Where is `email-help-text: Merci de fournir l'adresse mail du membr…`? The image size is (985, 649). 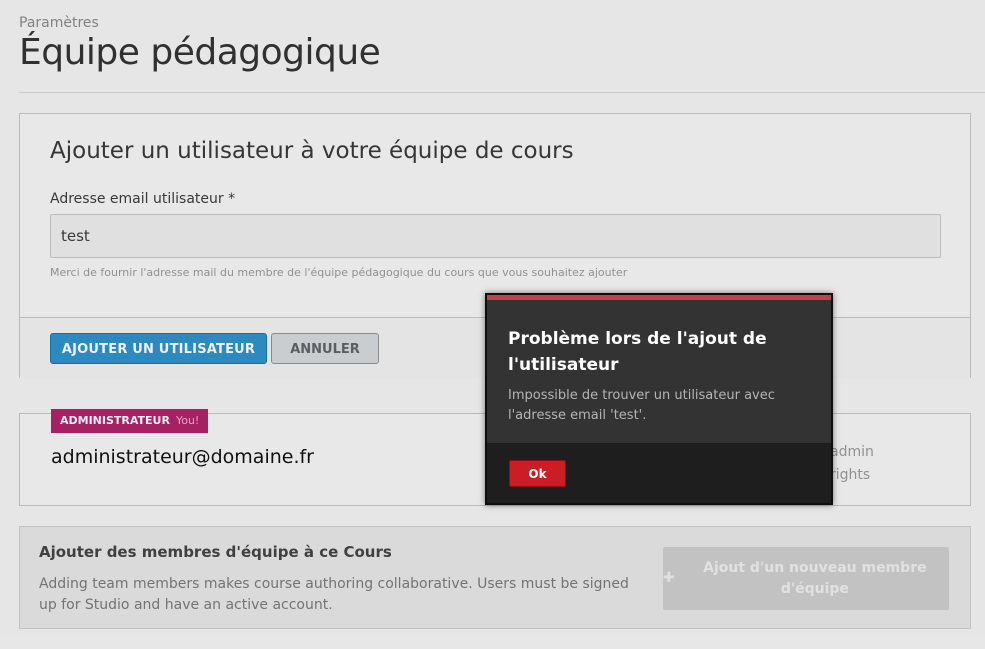 email-help-text: Merci de fournir l'adresse mail du membr… is located at coordinates (339, 272).